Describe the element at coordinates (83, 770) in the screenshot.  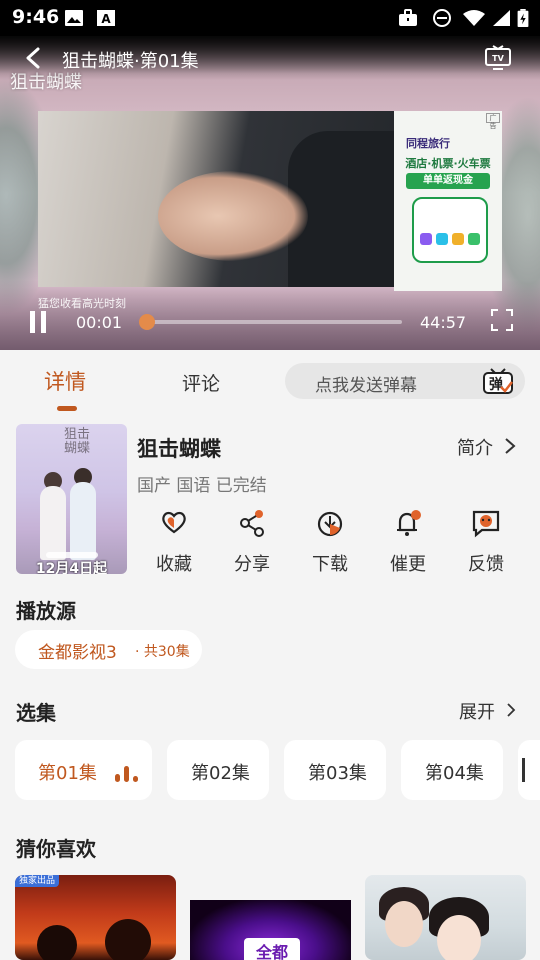
I see `episode-chip-01: 第01集` at that location.